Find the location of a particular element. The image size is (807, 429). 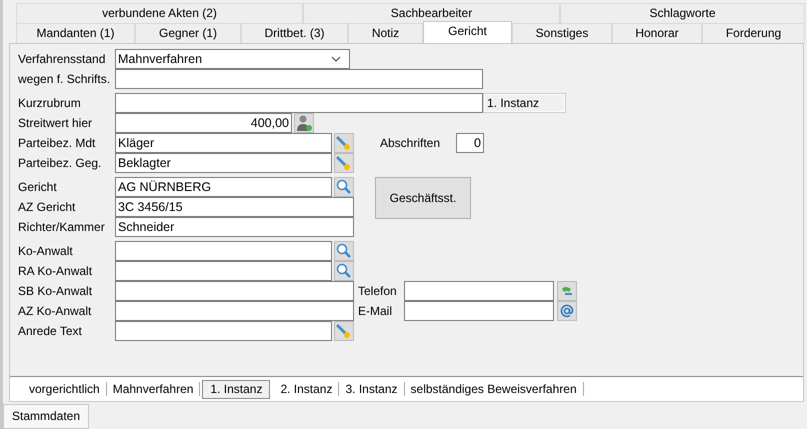

input-field: Schneider is located at coordinates (234, 227).